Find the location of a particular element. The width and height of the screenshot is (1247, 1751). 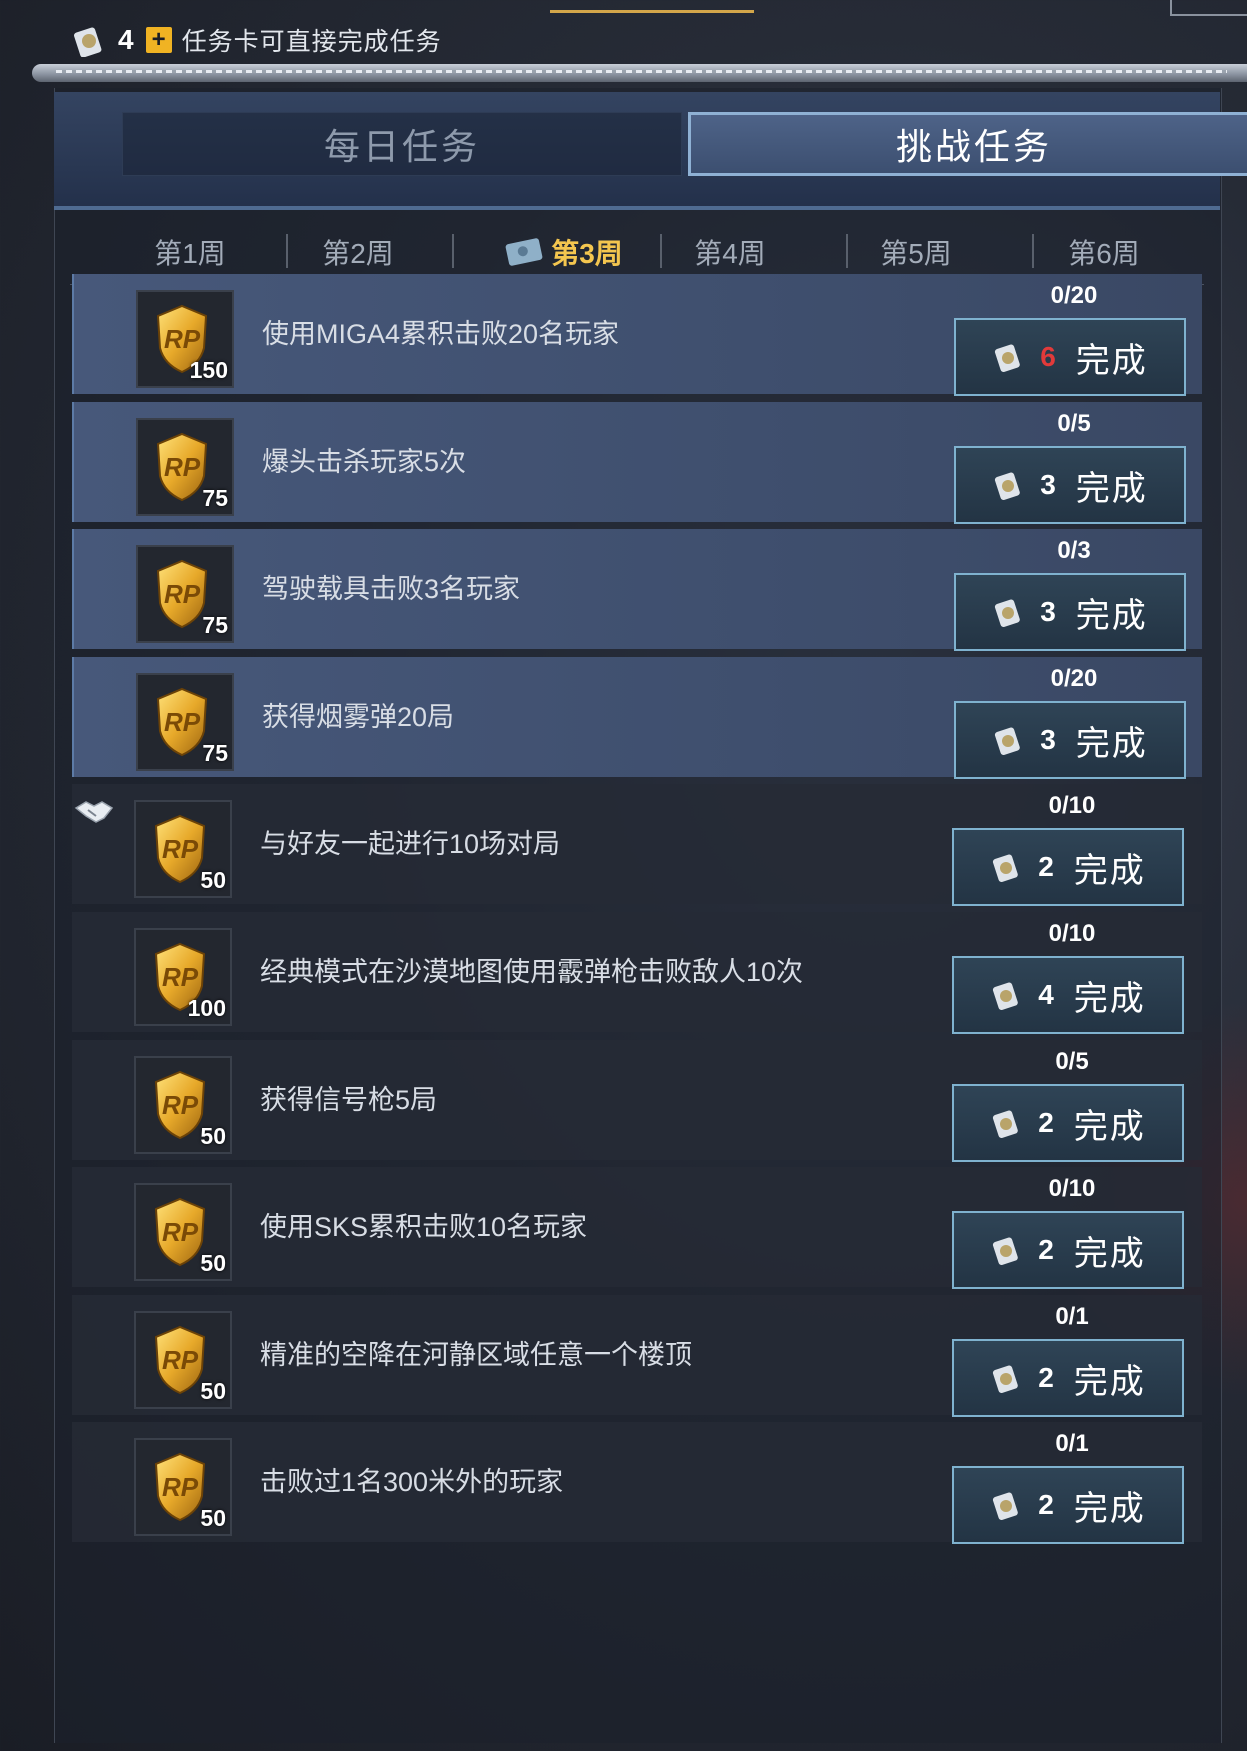

tab-week-5: 第5周 is located at coordinates (916, 252).